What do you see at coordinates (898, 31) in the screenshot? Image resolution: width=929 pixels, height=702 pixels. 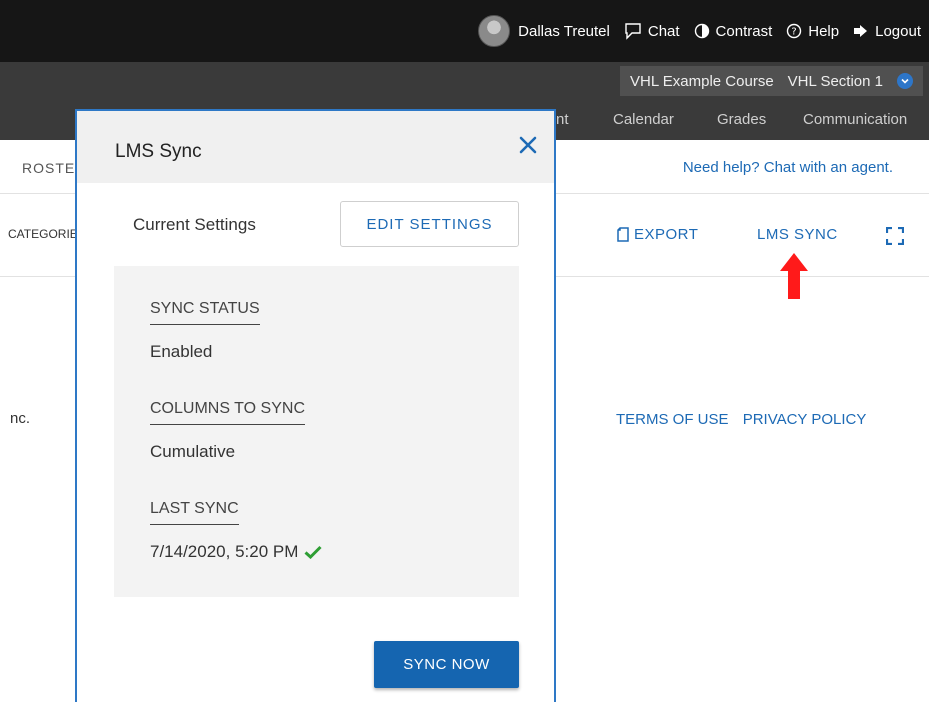 I see `logout-label: Logout` at bounding box center [898, 31].